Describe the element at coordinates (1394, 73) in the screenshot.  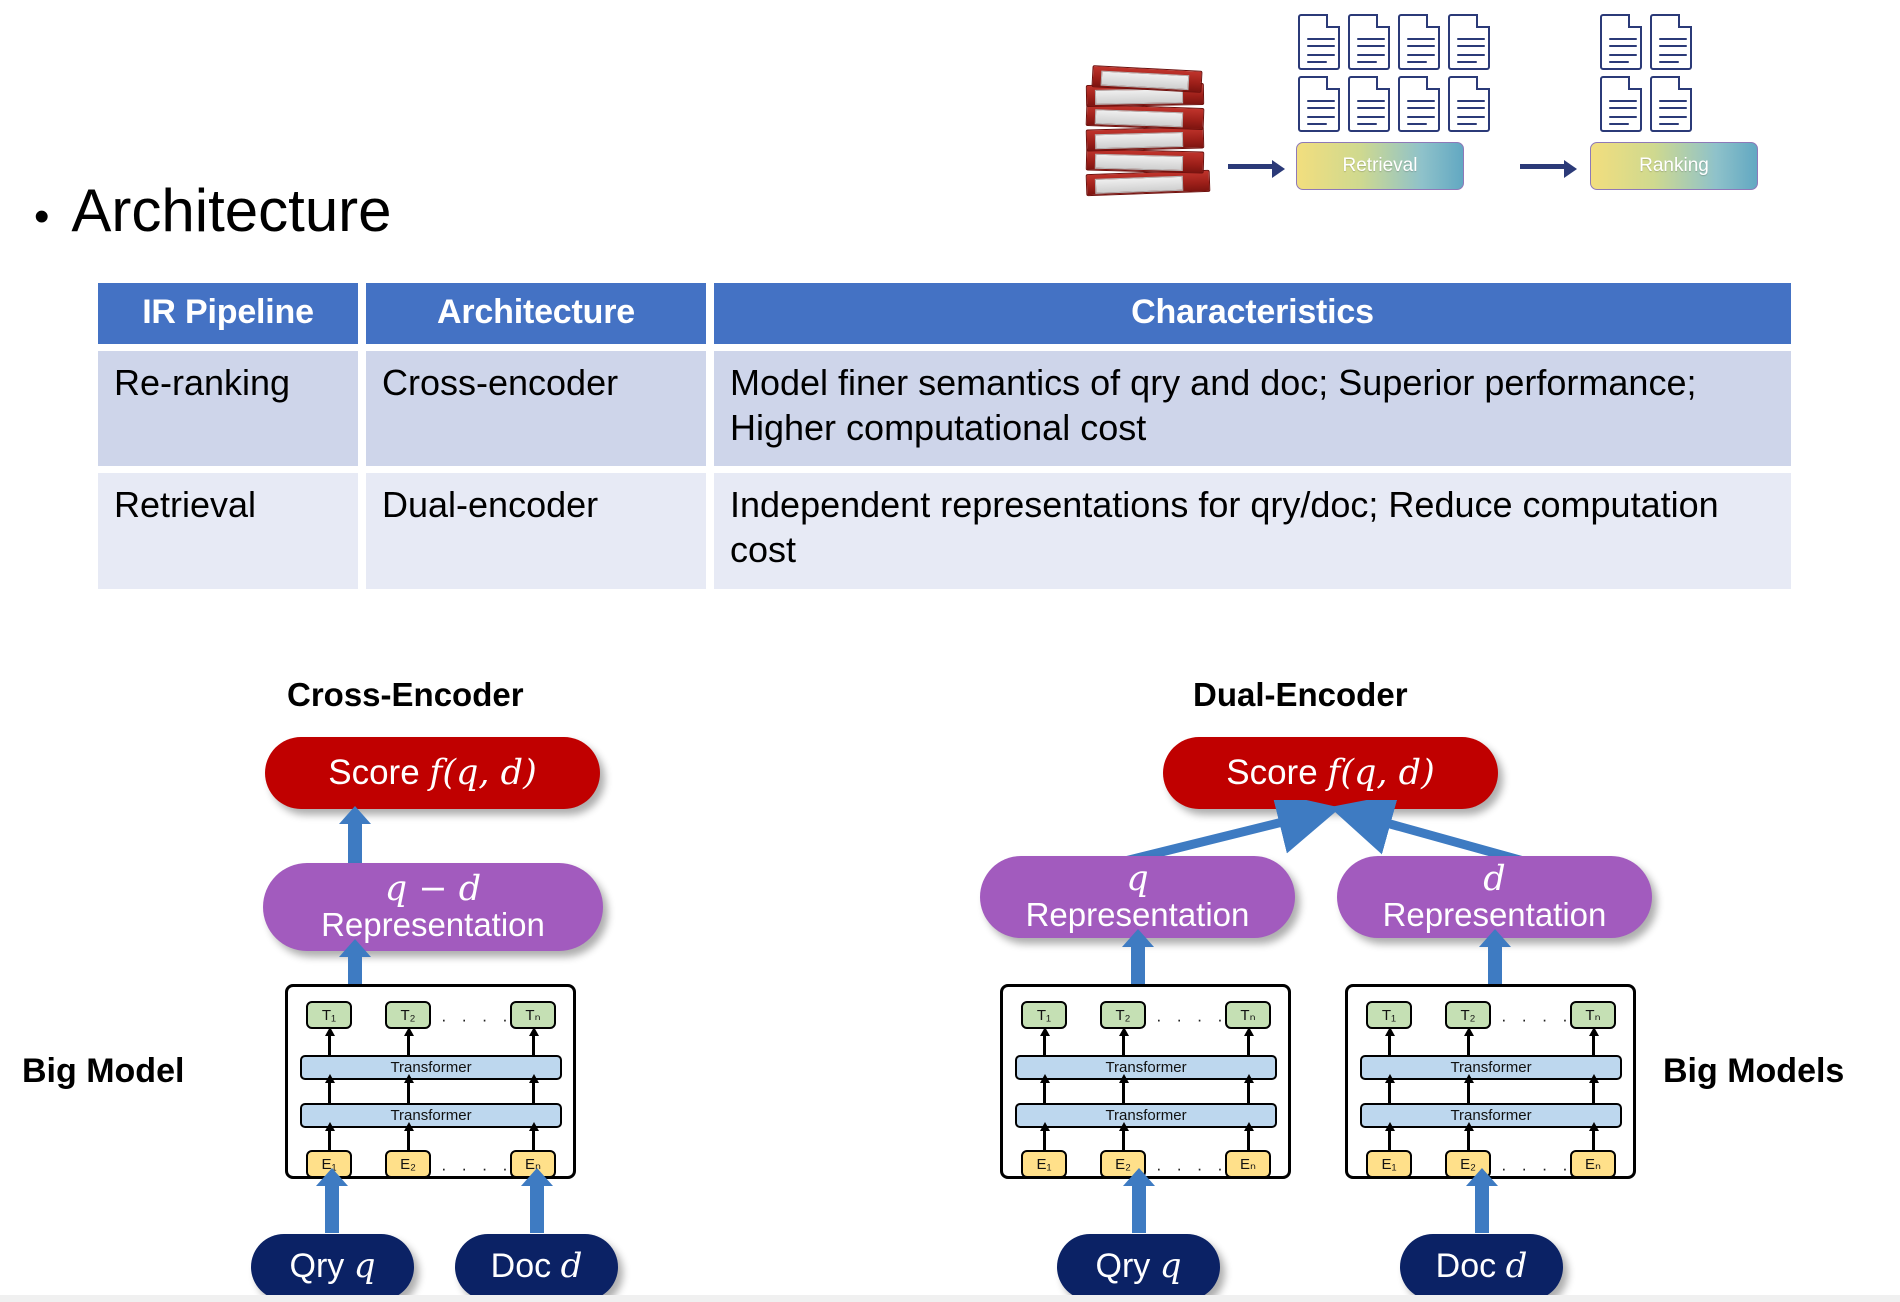
I see `retrieved-documents-group` at that location.